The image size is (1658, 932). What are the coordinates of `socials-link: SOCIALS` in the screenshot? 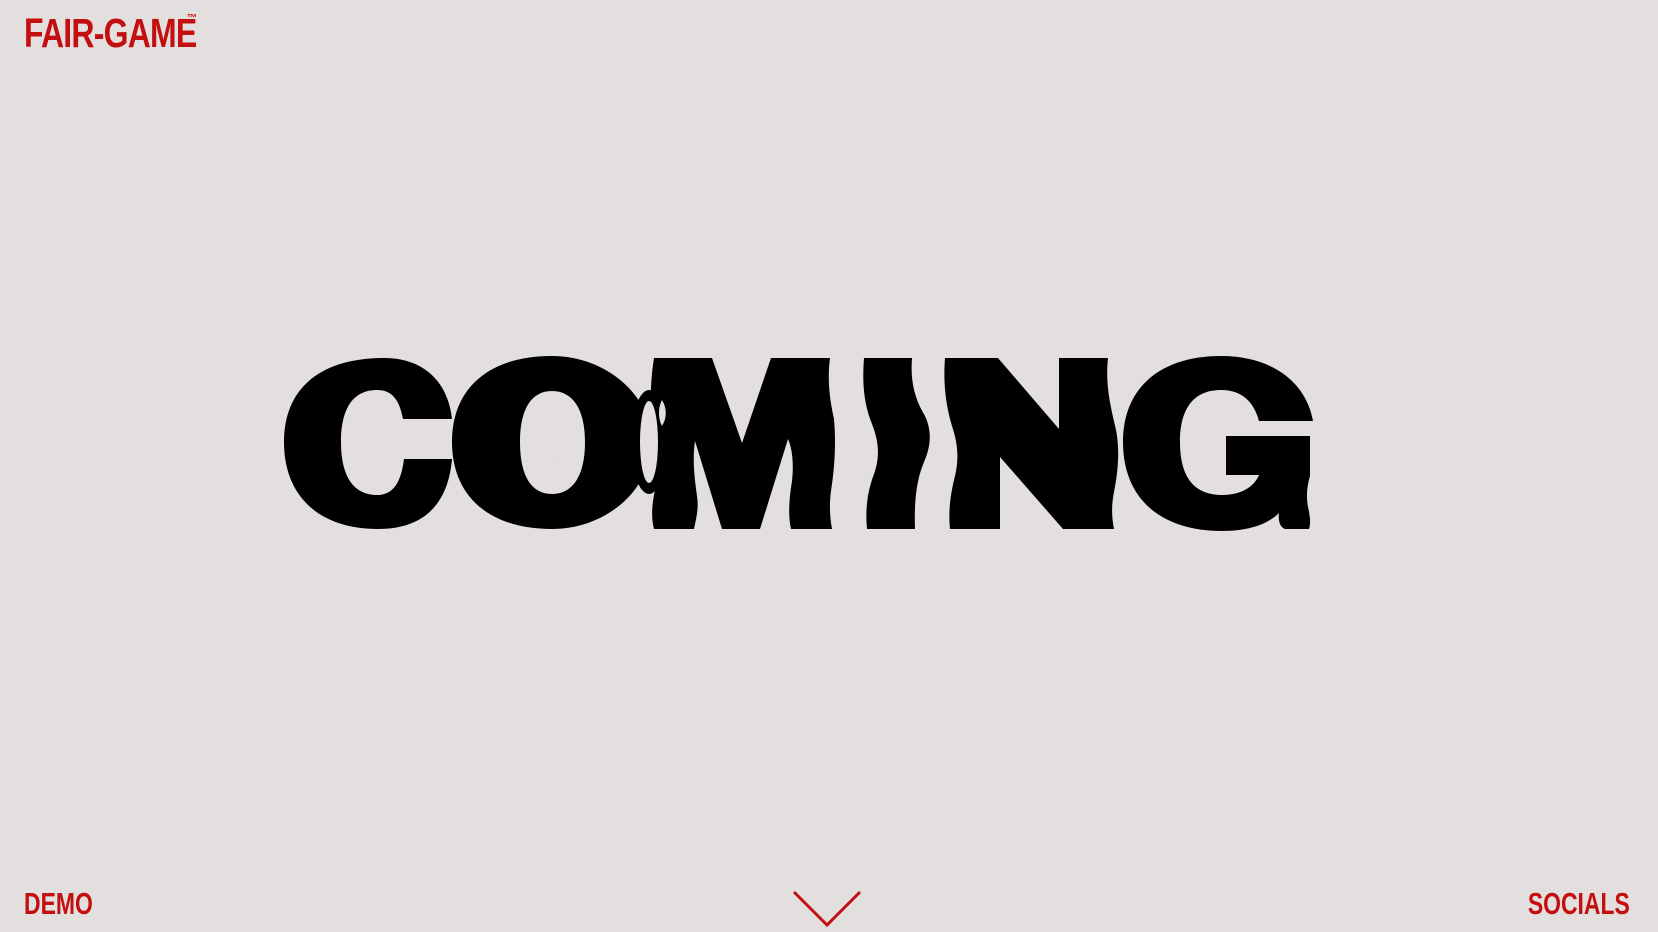 It's located at (1561, 904).